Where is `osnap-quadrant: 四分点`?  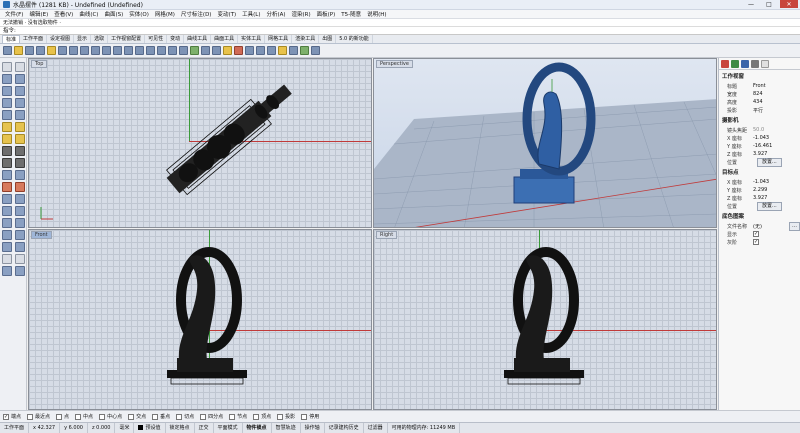
osnap-quadrant: 四分点 is located at coordinates (211, 416).